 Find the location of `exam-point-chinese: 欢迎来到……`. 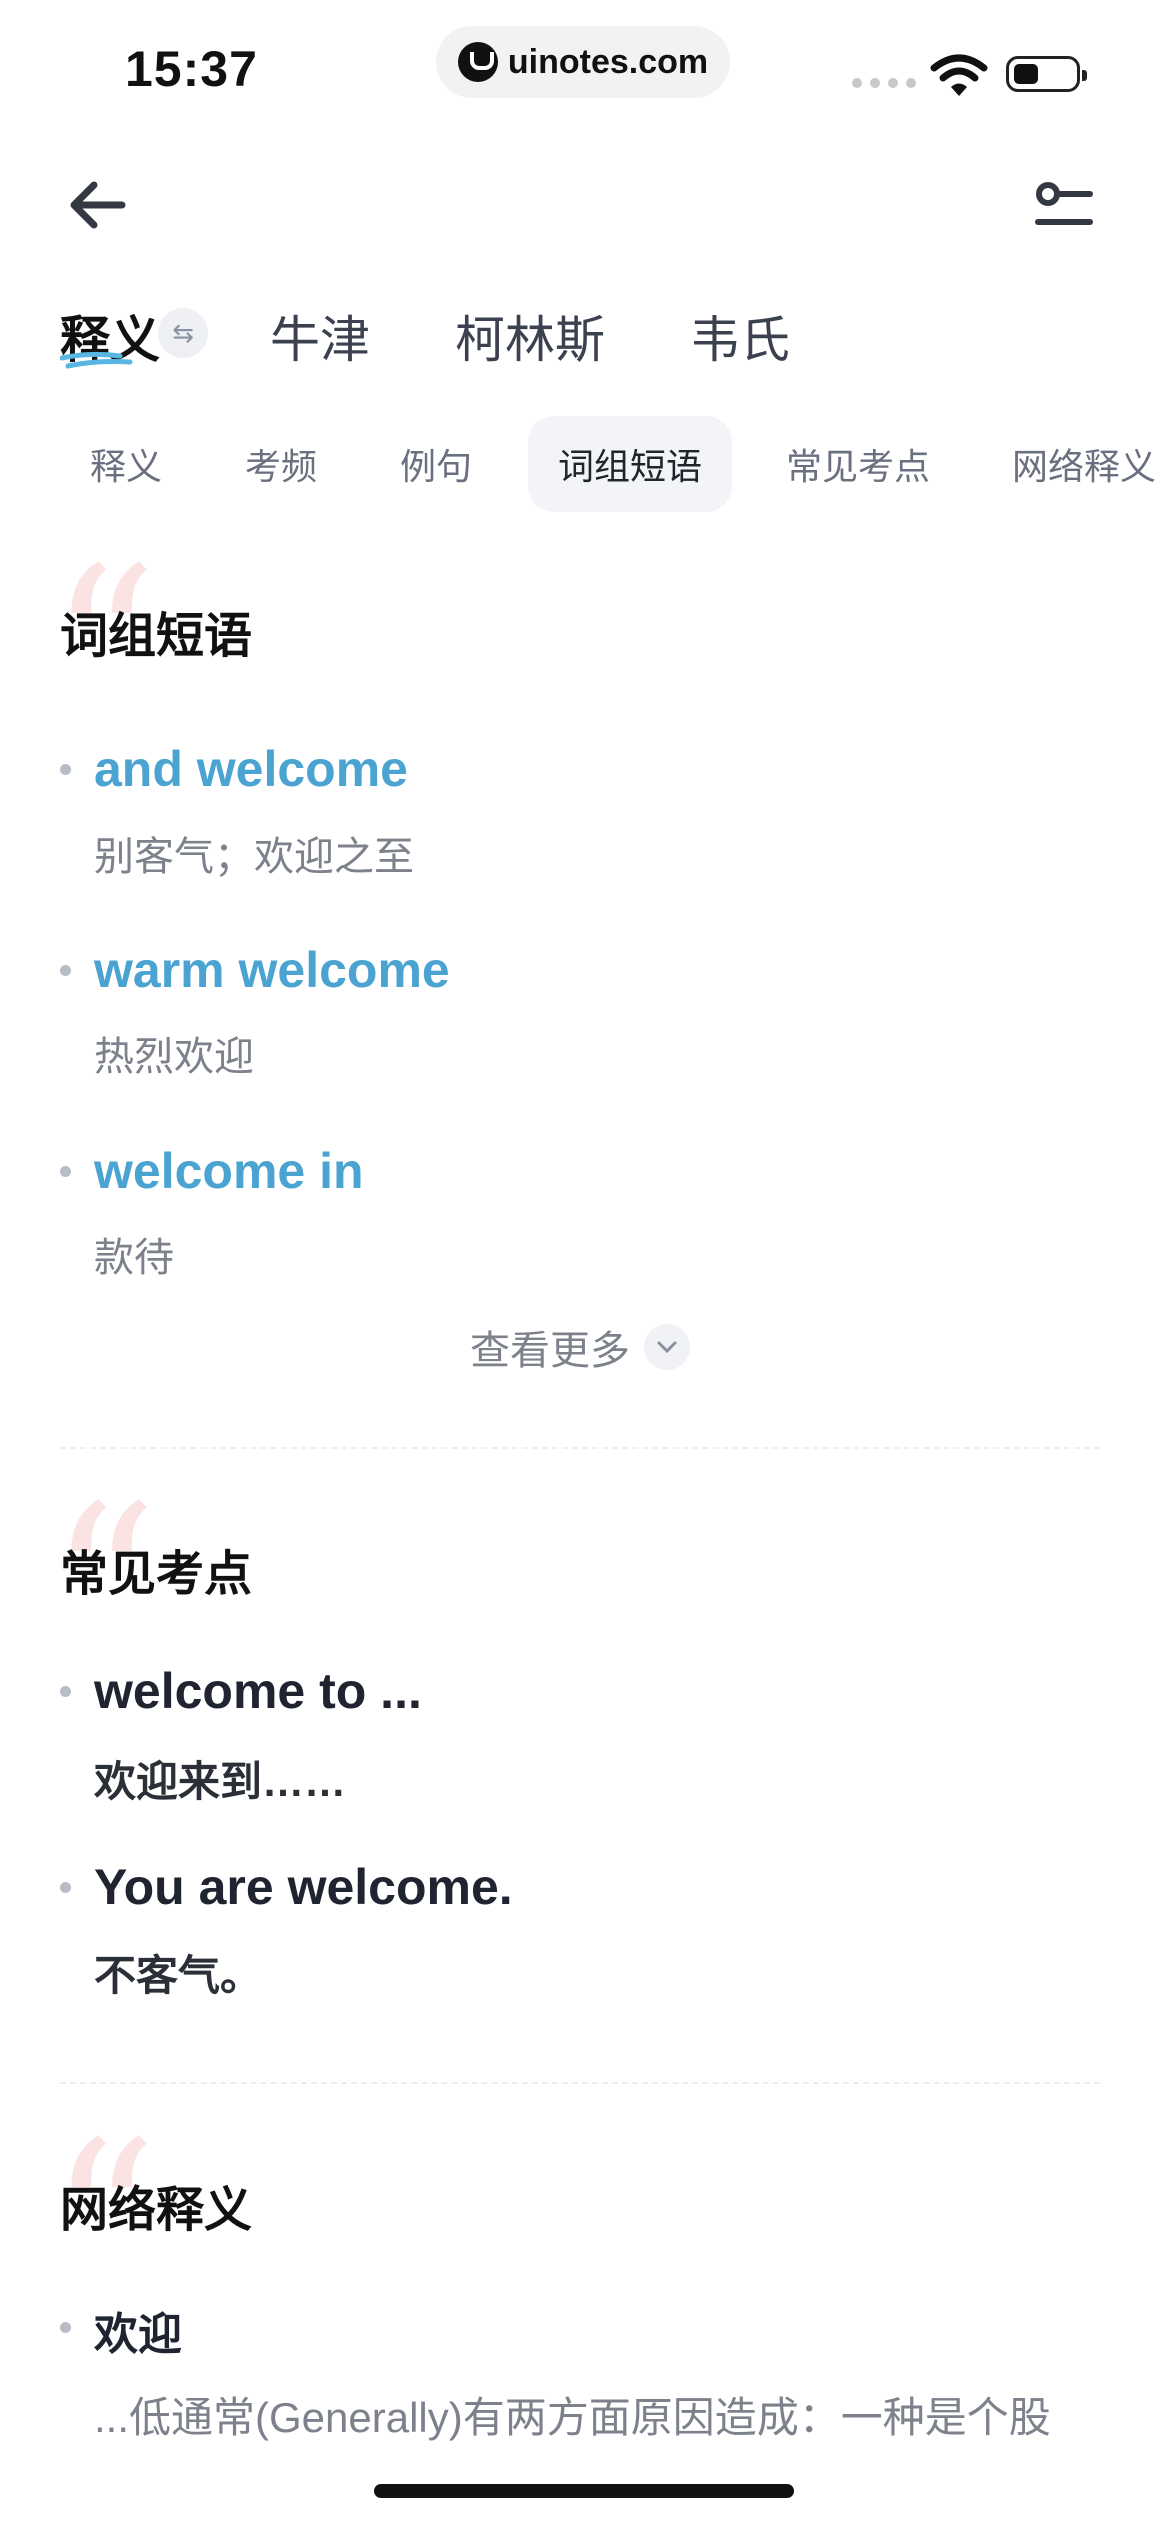

exam-point-chinese: 欢迎来到…… is located at coordinates (220, 1781).